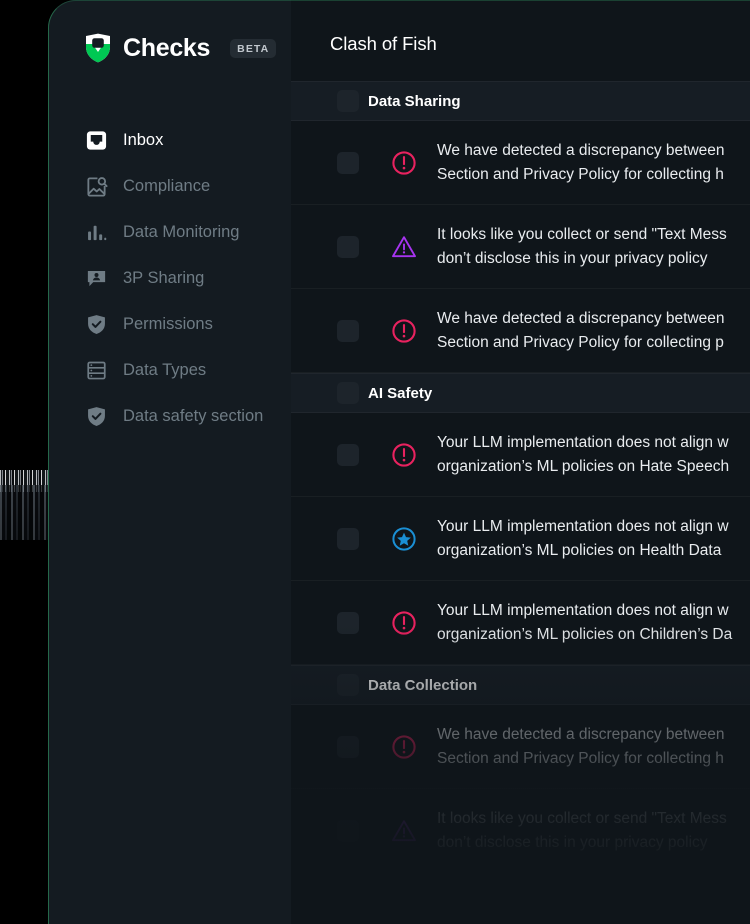 The image size is (750, 924). I want to click on sidebar-item-label: Inbox, so click(143, 139).